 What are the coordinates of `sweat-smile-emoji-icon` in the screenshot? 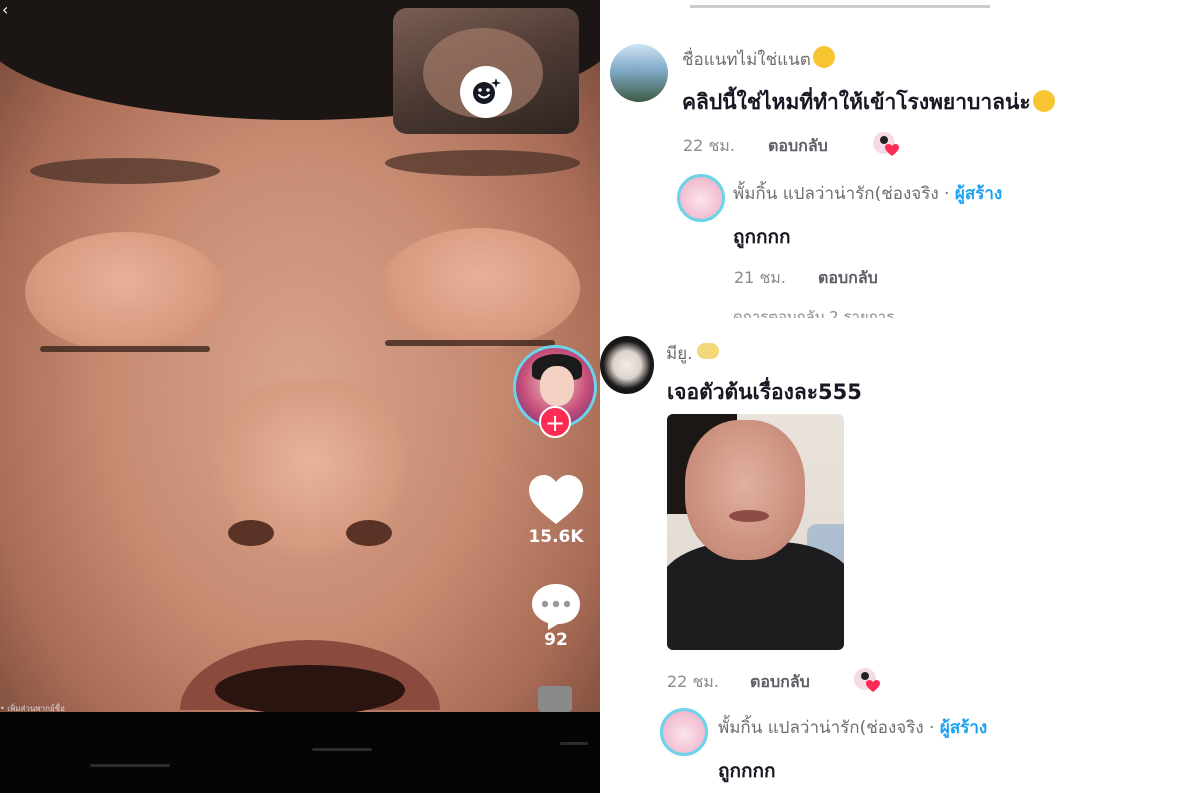 It's located at (823, 57).